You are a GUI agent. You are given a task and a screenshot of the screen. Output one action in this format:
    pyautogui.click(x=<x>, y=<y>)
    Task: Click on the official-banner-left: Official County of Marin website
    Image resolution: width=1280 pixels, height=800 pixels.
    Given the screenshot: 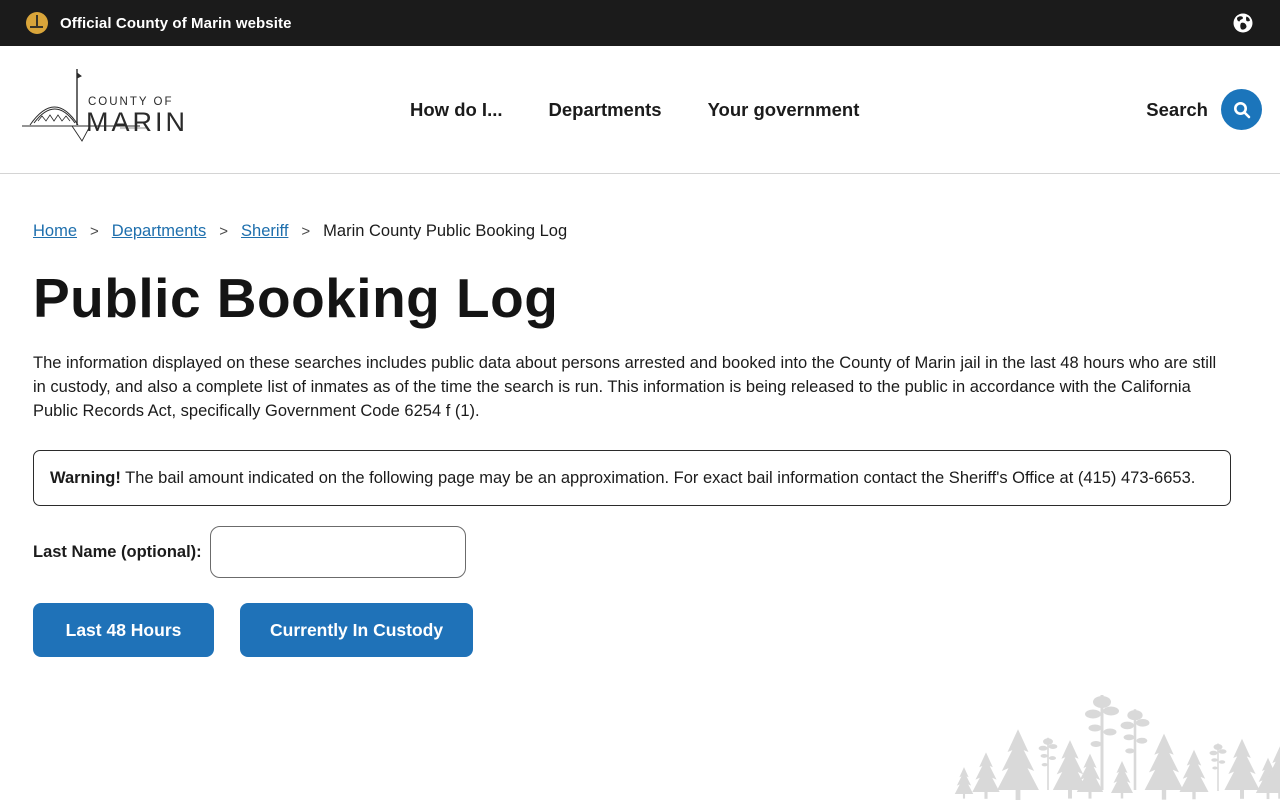 What is the action you would take?
    pyautogui.click(x=159, y=23)
    